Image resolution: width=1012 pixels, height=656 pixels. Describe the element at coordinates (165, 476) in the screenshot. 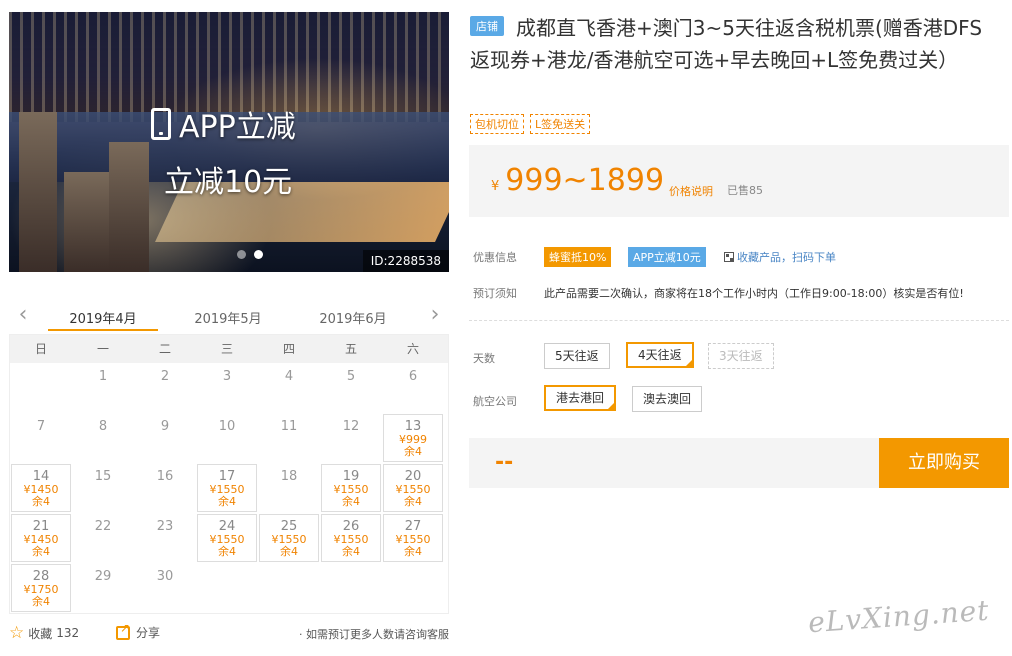

I see `day-number: 16` at that location.